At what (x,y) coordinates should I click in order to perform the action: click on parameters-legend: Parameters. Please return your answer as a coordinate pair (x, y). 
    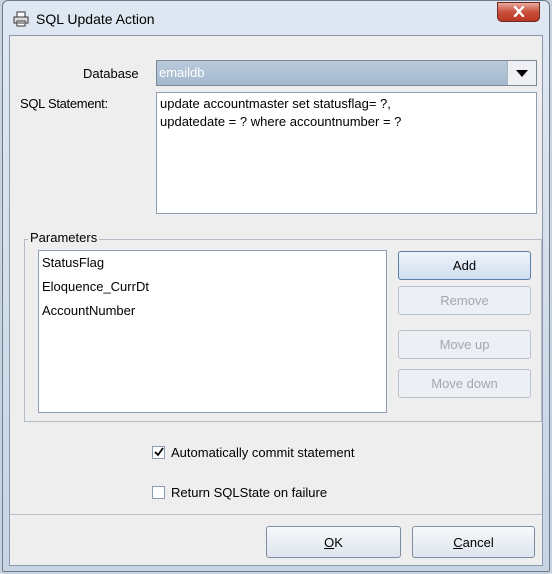
    Looking at the image, I should click on (64, 237).